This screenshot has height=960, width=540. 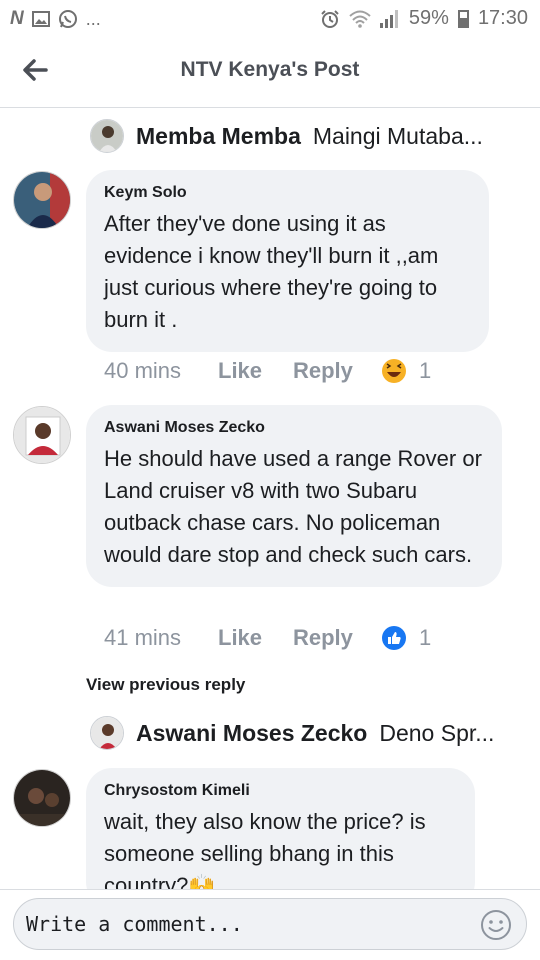 What do you see at coordinates (428, 18) in the screenshot?
I see `battery-percent: 59%` at bounding box center [428, 18].